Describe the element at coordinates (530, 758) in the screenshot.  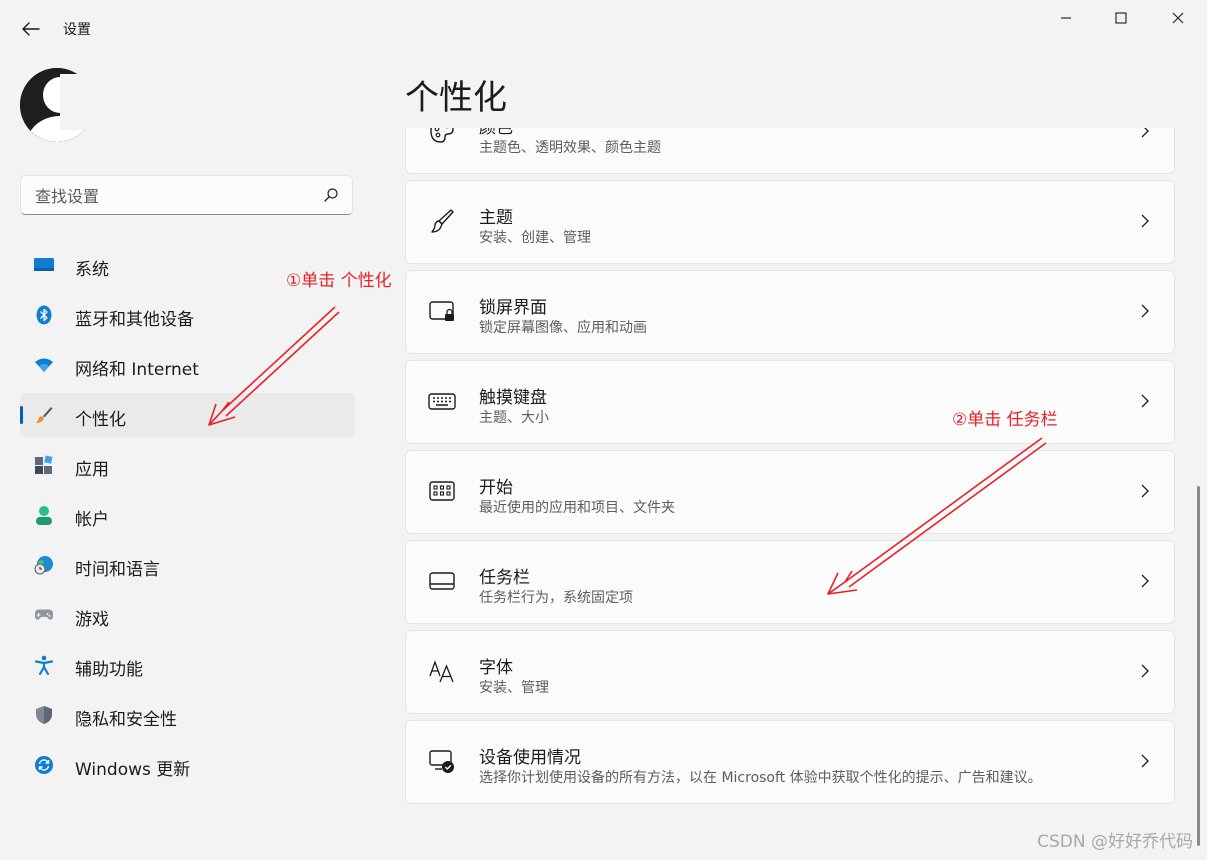
I see `card-title: 设备使用情况` at that location.